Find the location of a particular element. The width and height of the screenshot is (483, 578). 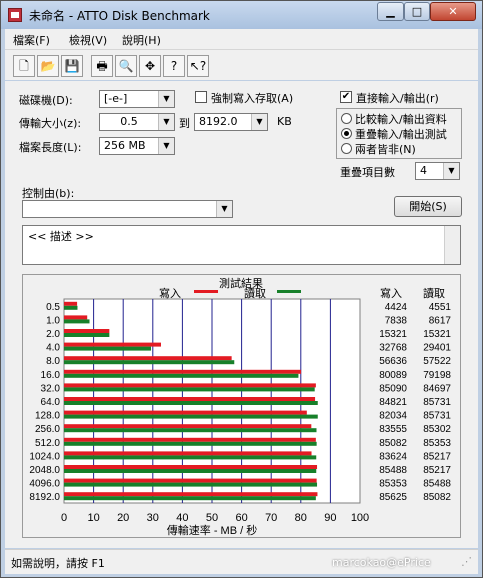

write-value-label: 83624 is located at coordinates (393, 456).